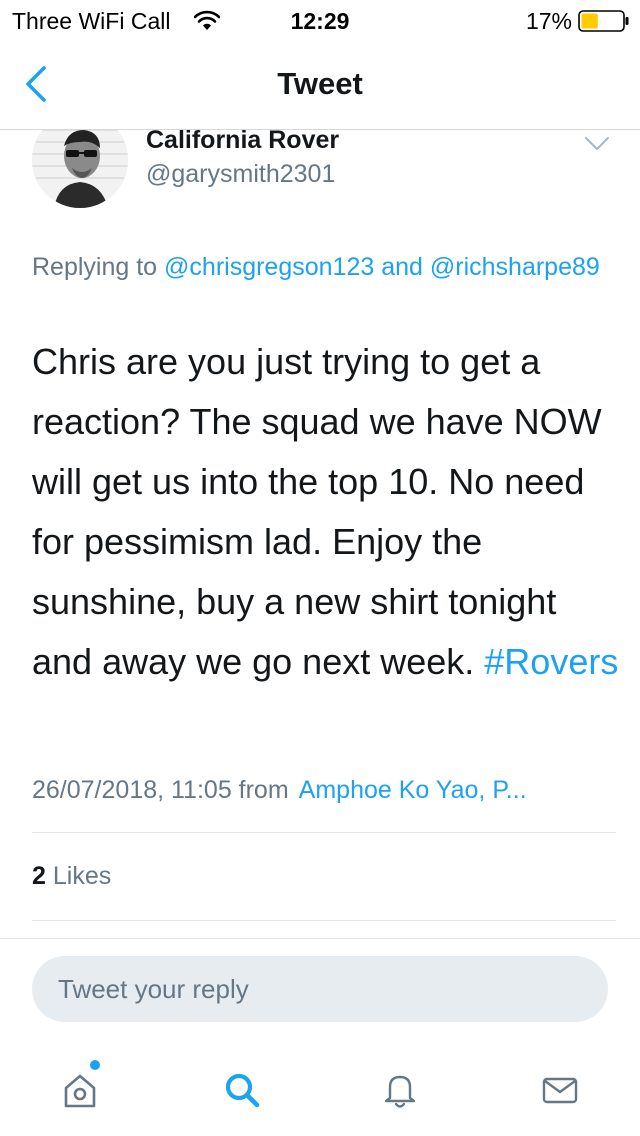  I want to click on notification-dot, so click(95, 1065).